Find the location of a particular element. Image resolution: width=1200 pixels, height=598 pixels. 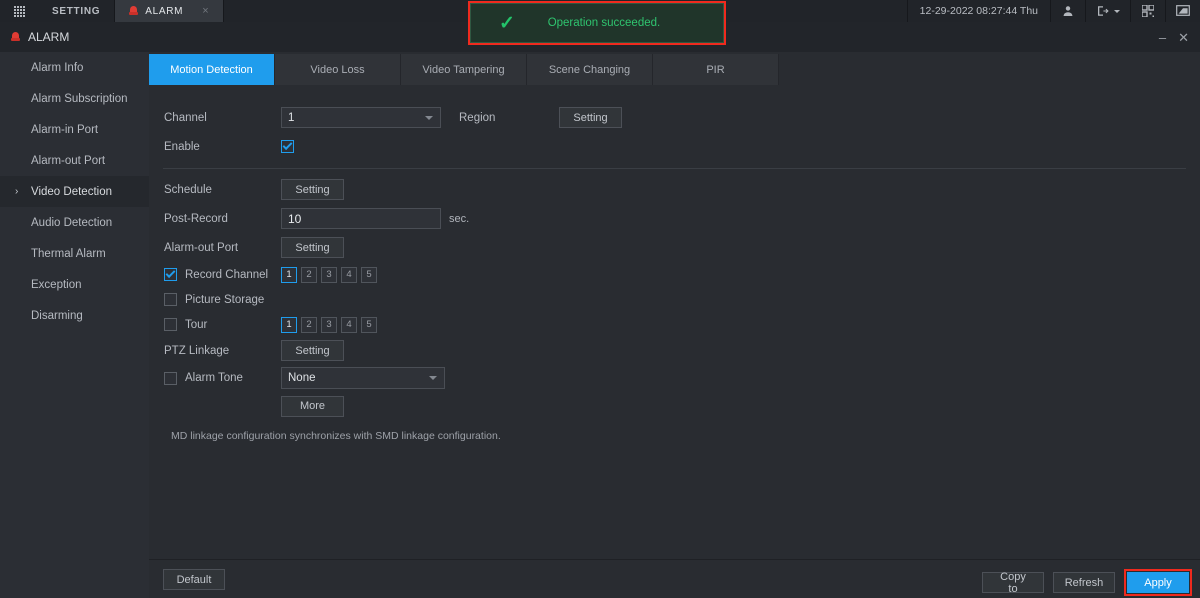

record-channel-chip-3: 3 is located at coordinates (329, 274).